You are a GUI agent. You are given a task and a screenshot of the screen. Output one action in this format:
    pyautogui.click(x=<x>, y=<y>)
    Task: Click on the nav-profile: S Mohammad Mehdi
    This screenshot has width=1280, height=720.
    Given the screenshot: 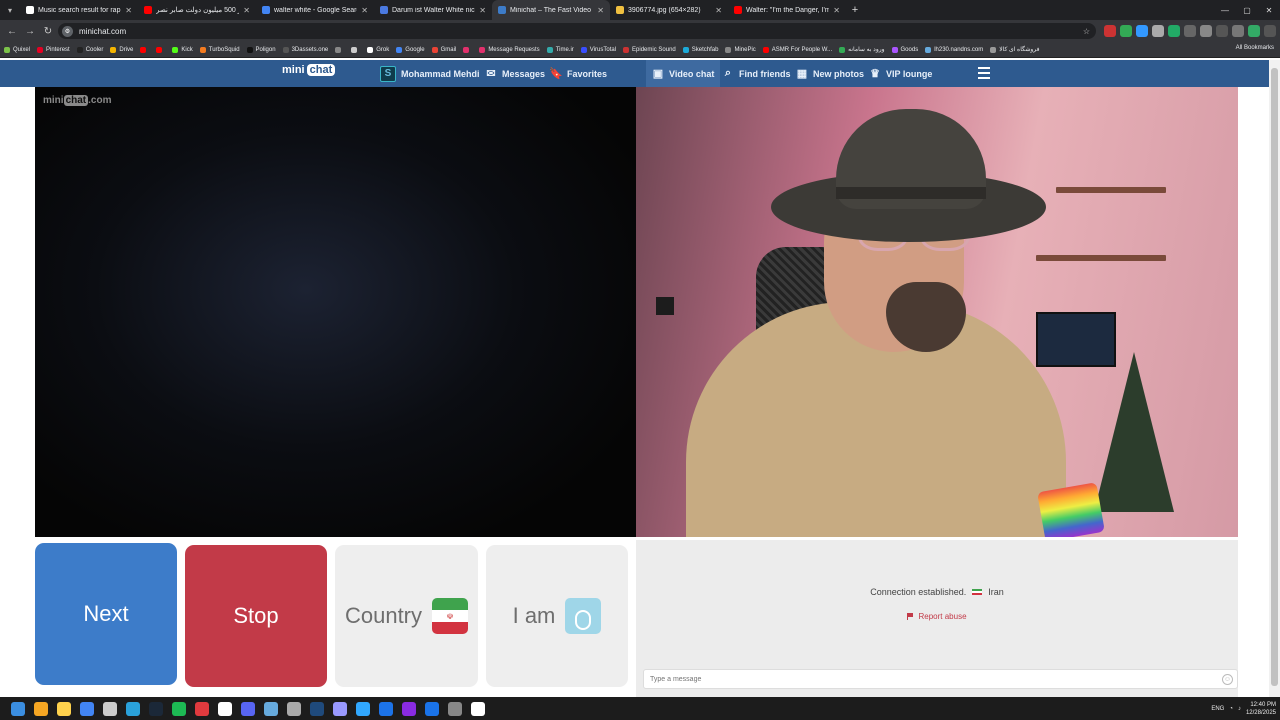 What is the action you would take?
    pyautogui.click(x=430, y=73)
    